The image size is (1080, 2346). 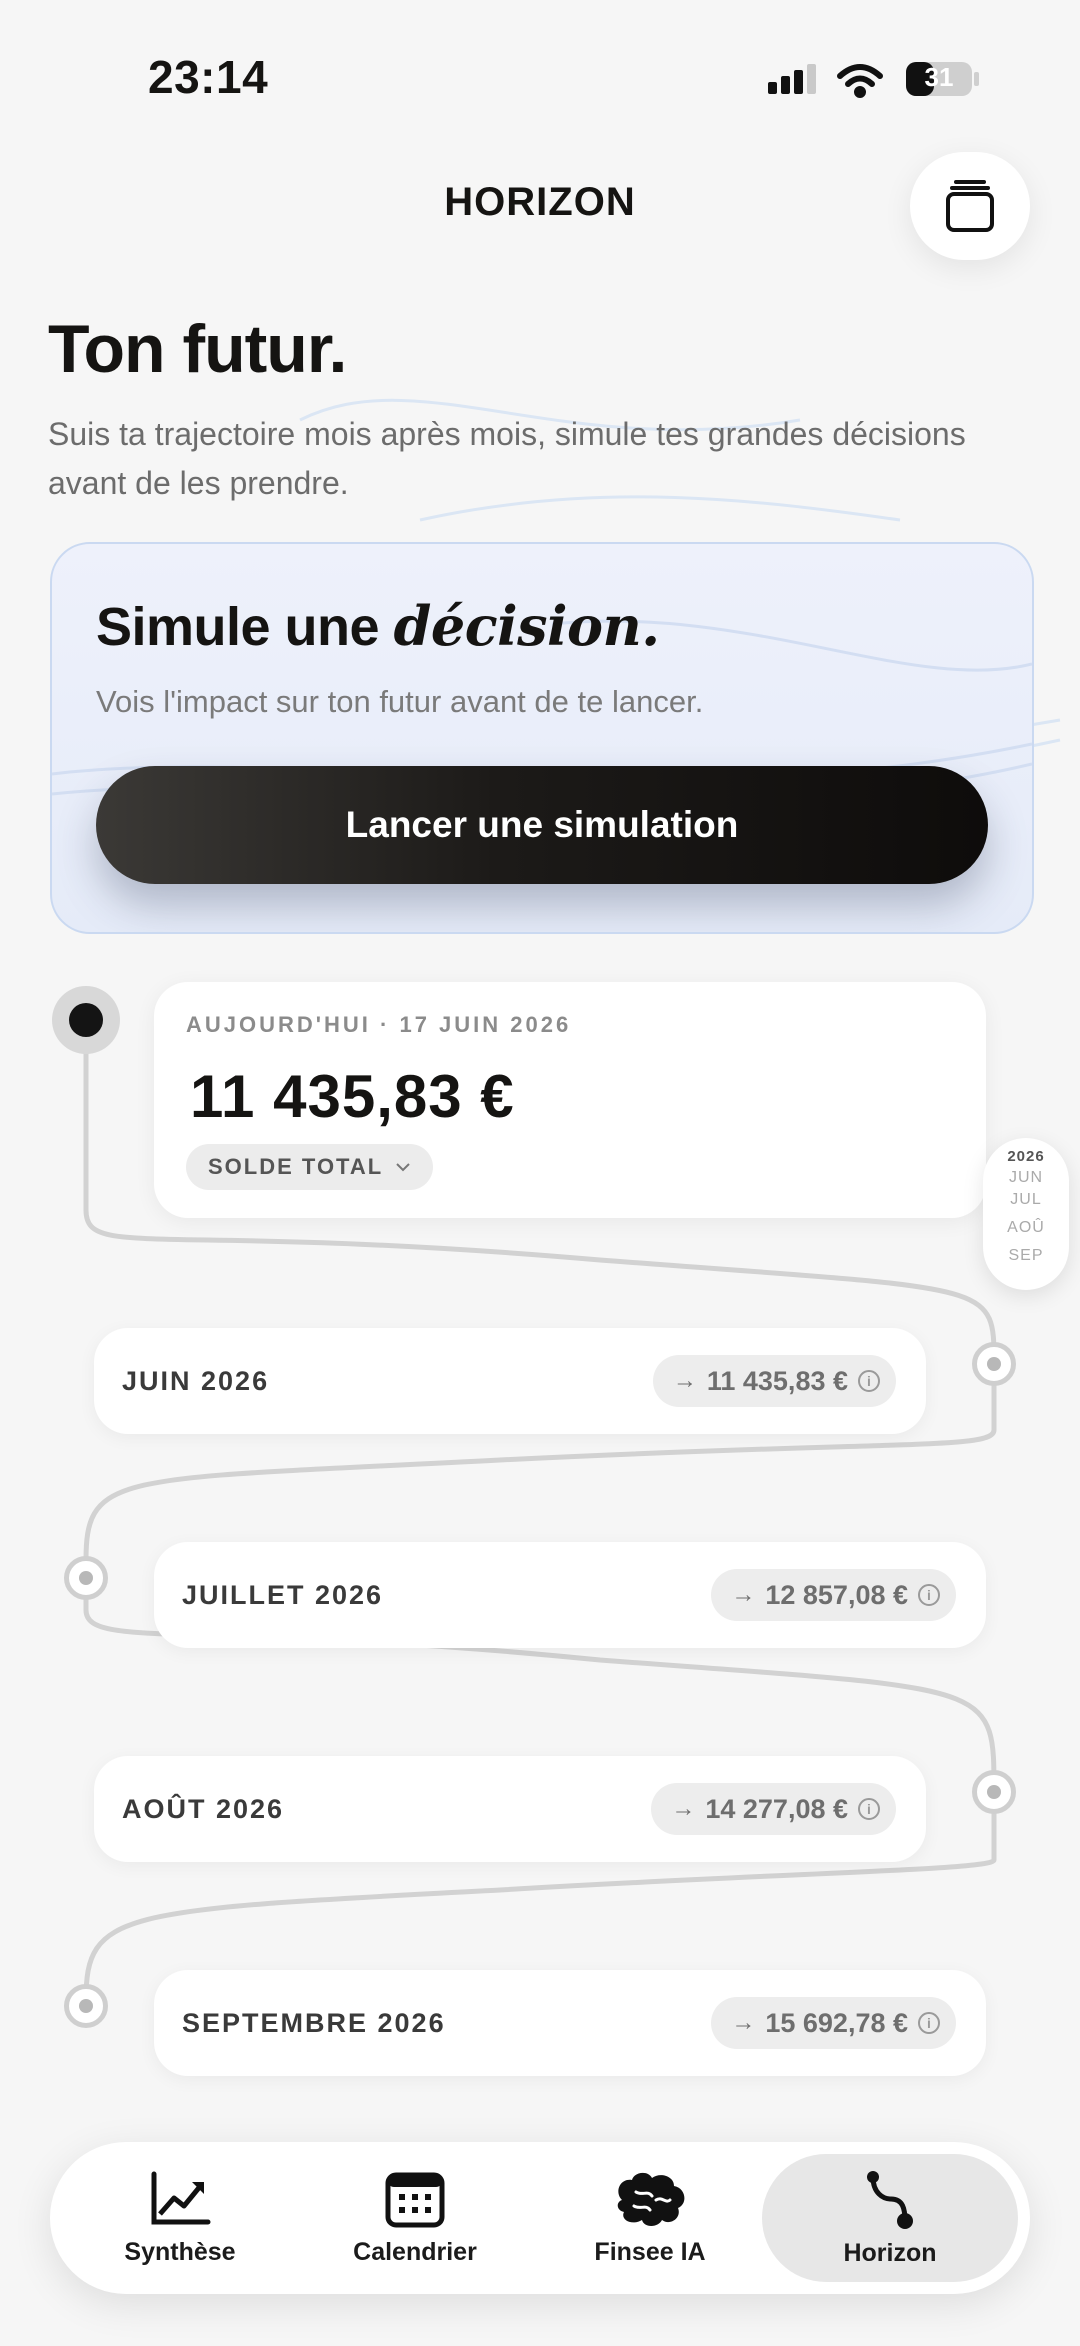 I want to click on nav-item-horizon: Horizon, so click(x=890, y=2218).